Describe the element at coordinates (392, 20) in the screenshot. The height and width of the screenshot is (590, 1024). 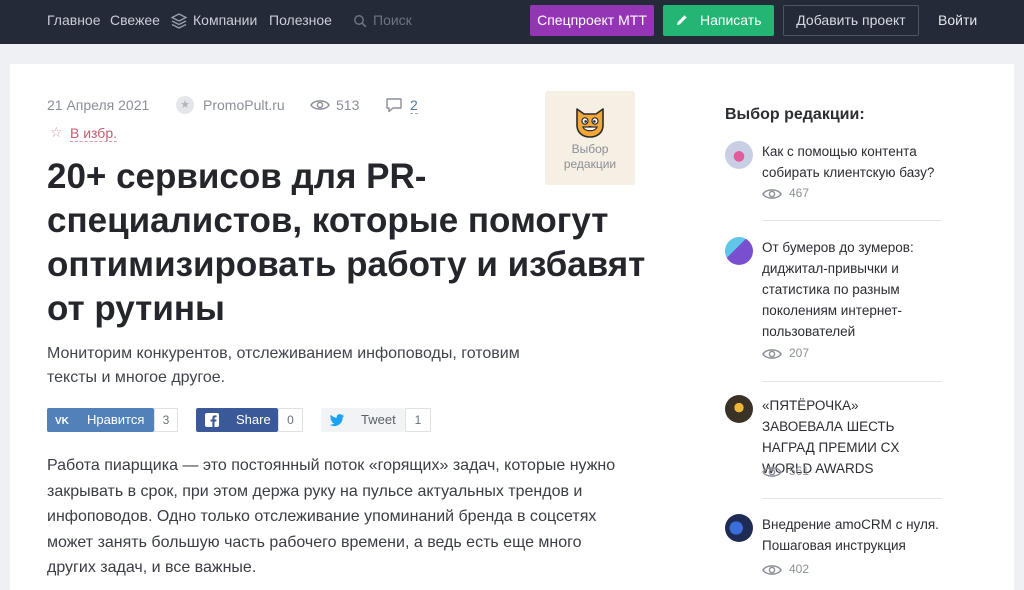
I see `search-input: Поиск` at that location.